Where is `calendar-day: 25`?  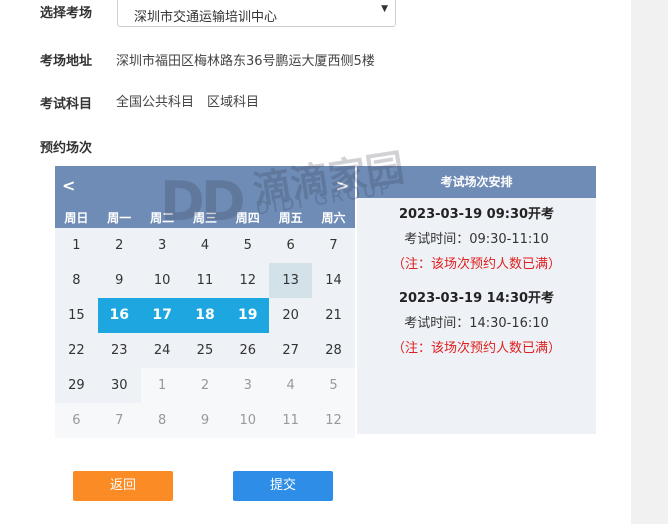 calendar-day: 25 is located at coordinates (205, 350).